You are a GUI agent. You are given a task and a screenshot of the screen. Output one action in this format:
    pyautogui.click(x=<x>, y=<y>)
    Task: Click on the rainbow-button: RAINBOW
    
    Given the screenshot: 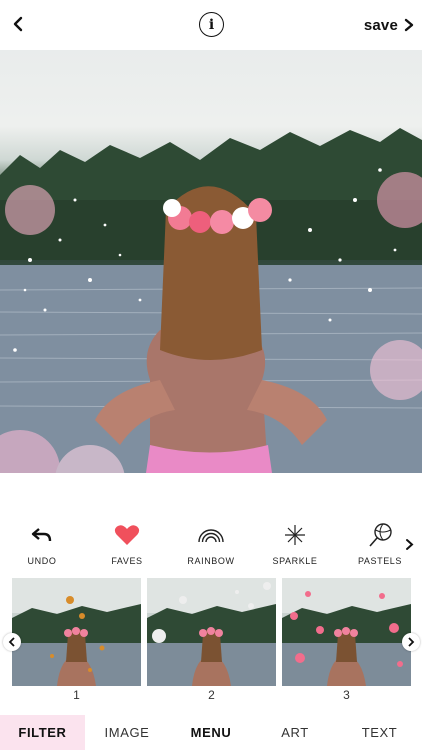 What is the action you would take?
    pyautogui.click(x=211, y=545)
    